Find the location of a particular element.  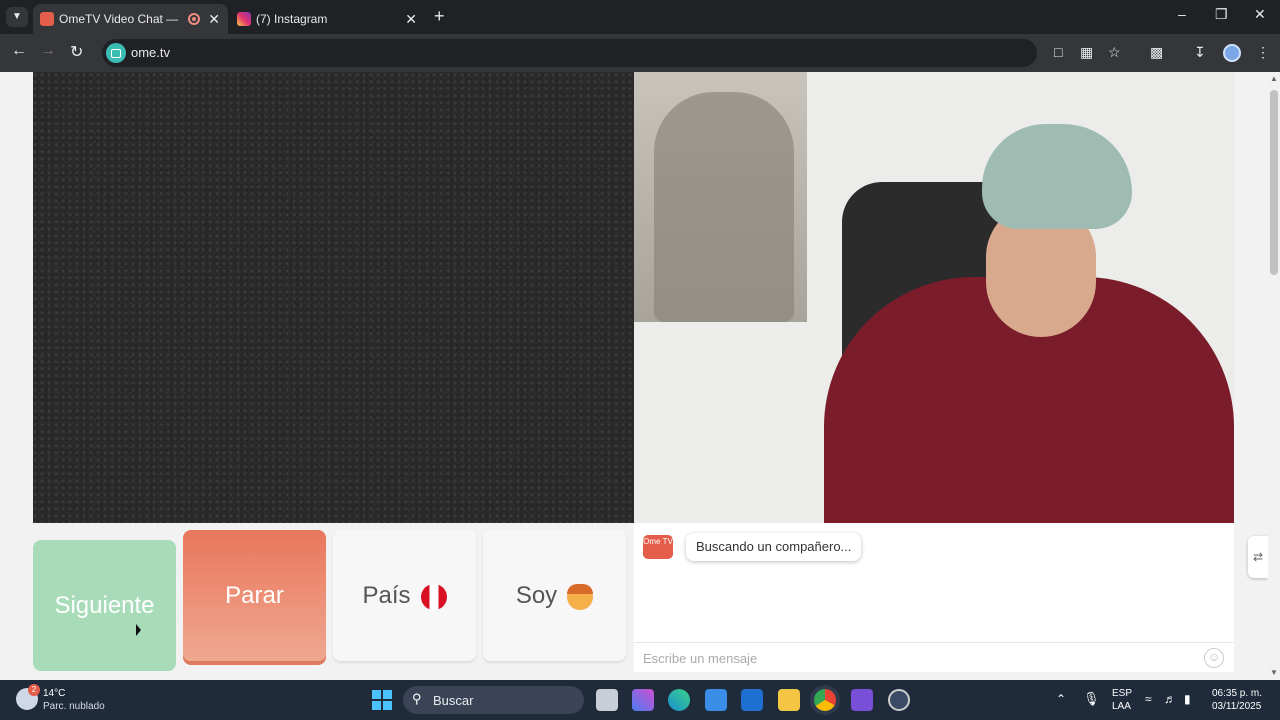

file-explorer-icon is located at coordinates (789, 700).